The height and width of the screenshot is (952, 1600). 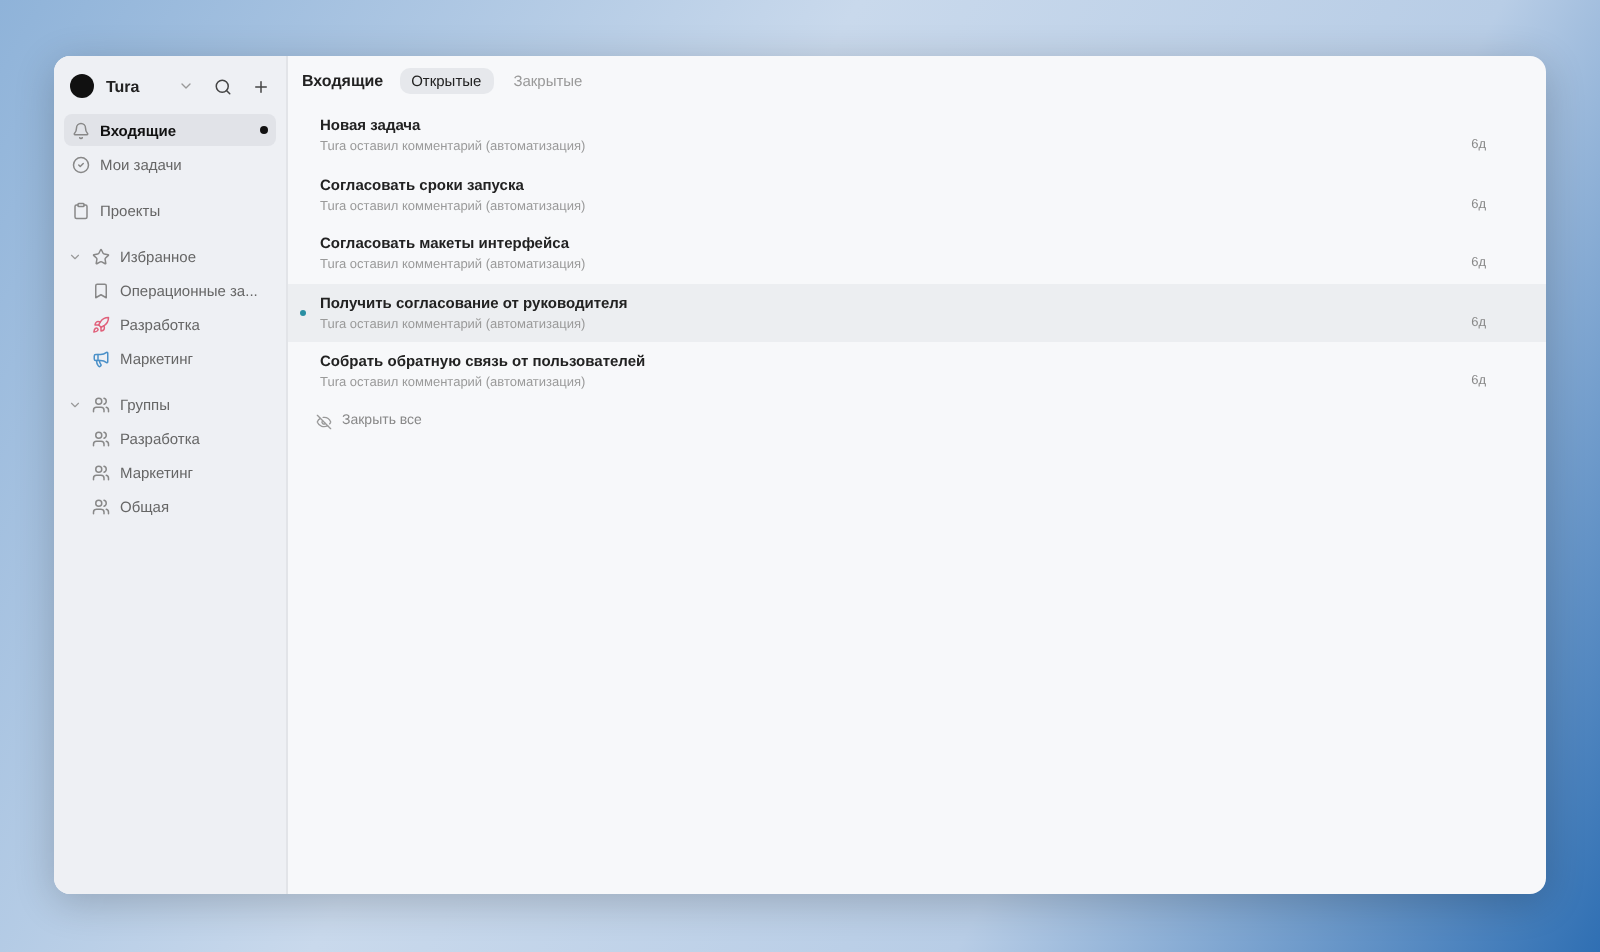 I want to click on selected-dot, so click(x=303, y=312).